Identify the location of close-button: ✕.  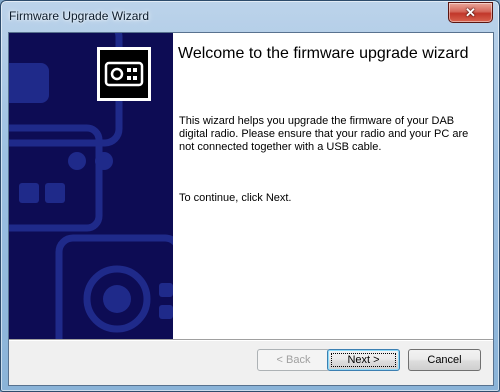
(470, 12).